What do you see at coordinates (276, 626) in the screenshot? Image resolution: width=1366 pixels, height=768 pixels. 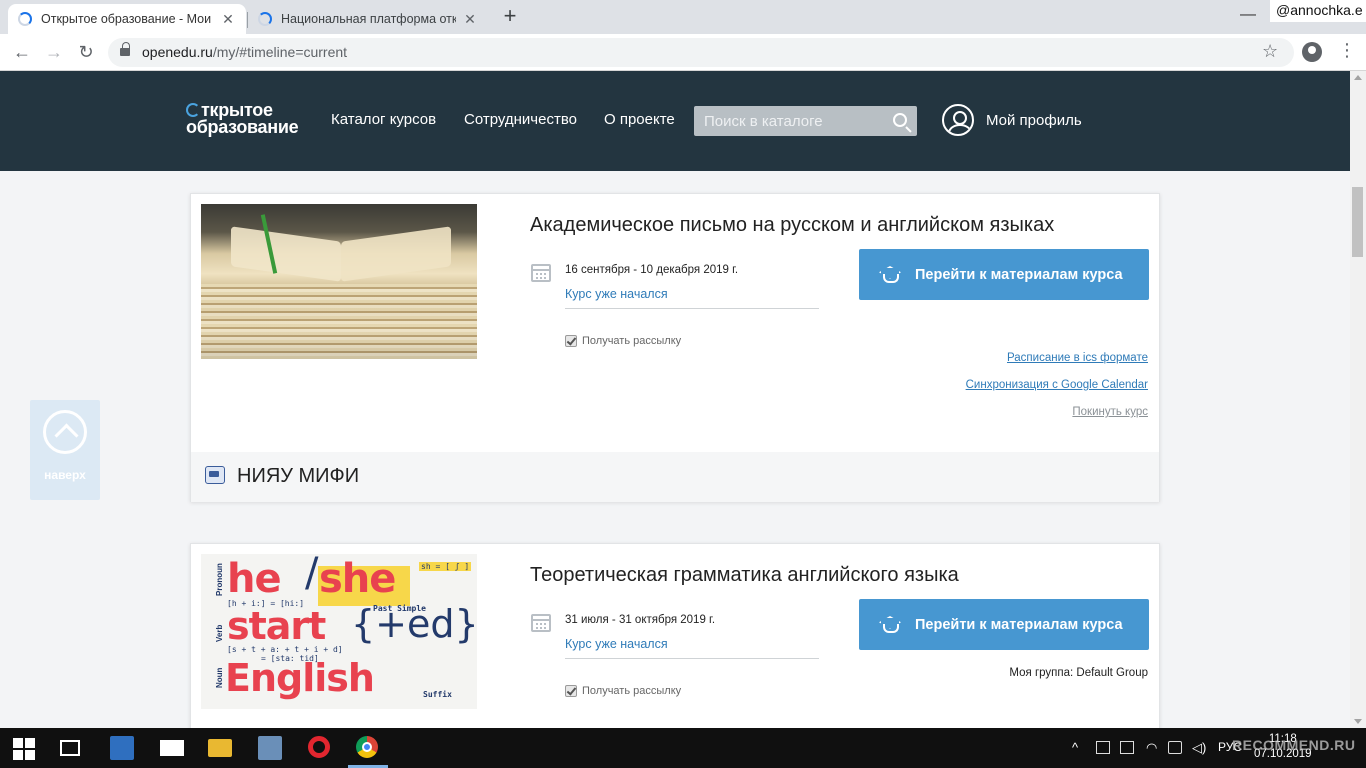 I see `img-word-start: start` at bounding box center [276, 626].